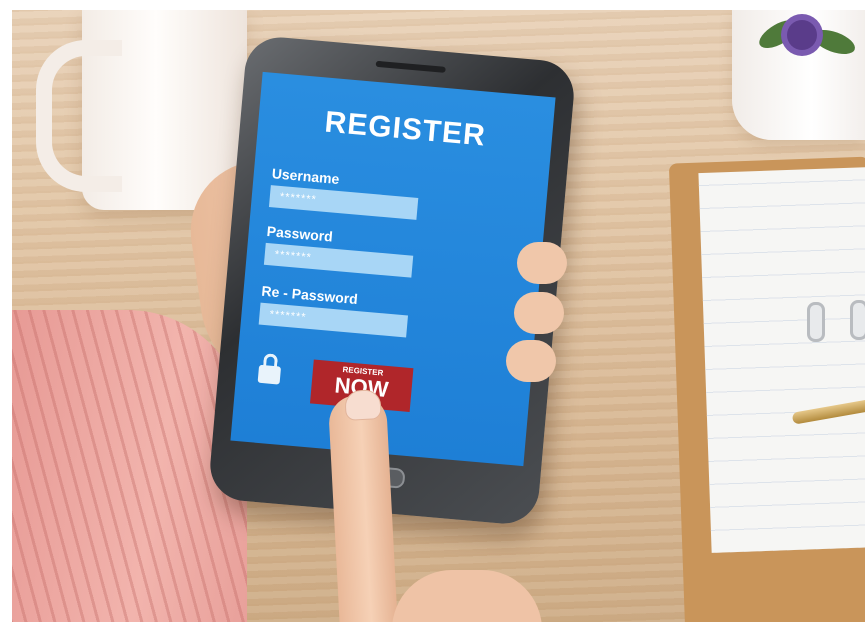  What do you see at coordinates (333, 320) in the screenshot?
I see `re-password-field: *******` at bounding box center [333, 320].